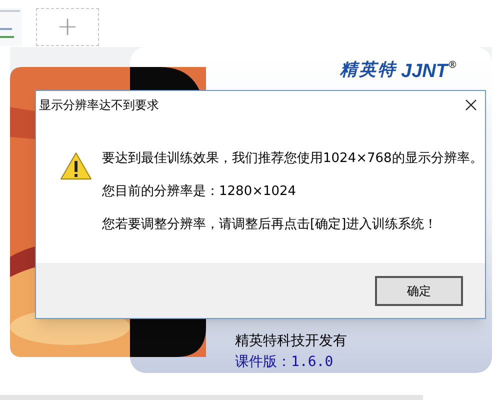 This screenshot has width=500, height=400. What do you see at coordinates (424, 72) in the screenshot?
I see `logo-text: JJNT` at bounding box center [424, 72].